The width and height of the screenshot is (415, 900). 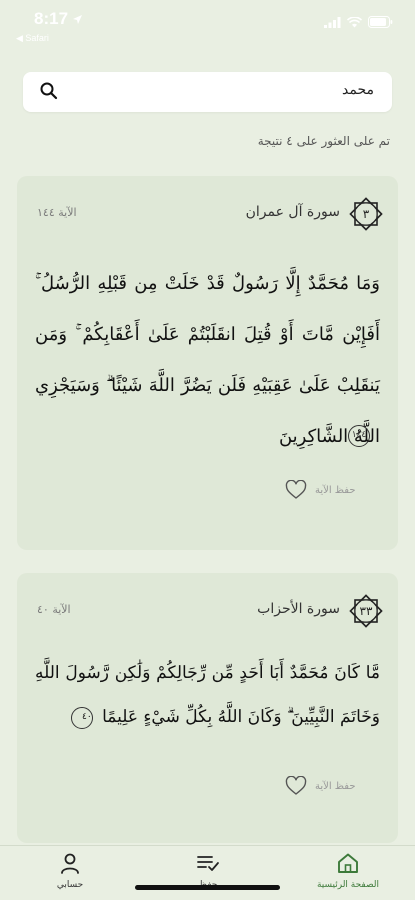 I want to click on user-icon, so click(x=70, y=863).